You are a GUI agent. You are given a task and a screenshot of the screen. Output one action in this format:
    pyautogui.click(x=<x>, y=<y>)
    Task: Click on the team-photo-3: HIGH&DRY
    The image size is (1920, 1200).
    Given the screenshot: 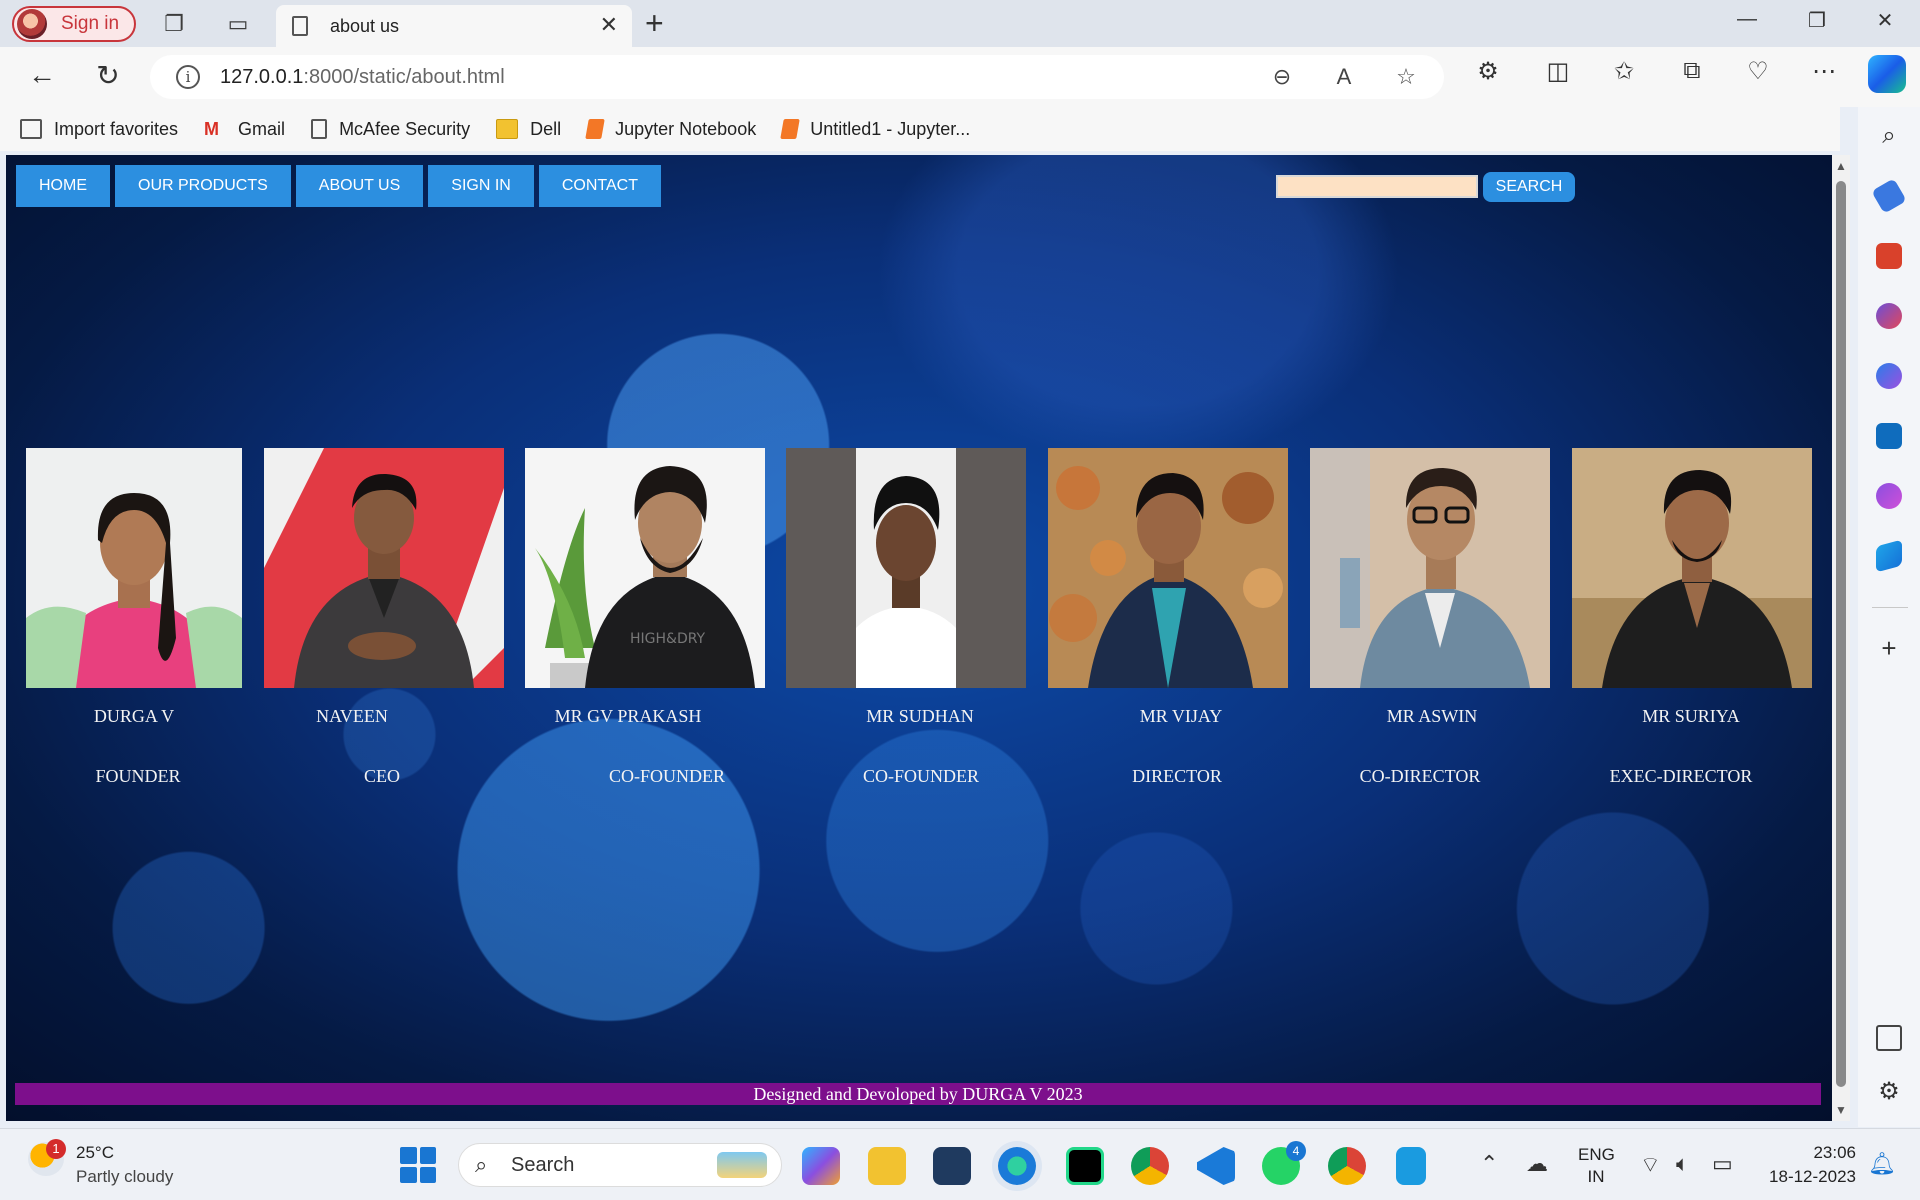 What is the action you would take?
    pyautogui.click(x=645, y=568)
    